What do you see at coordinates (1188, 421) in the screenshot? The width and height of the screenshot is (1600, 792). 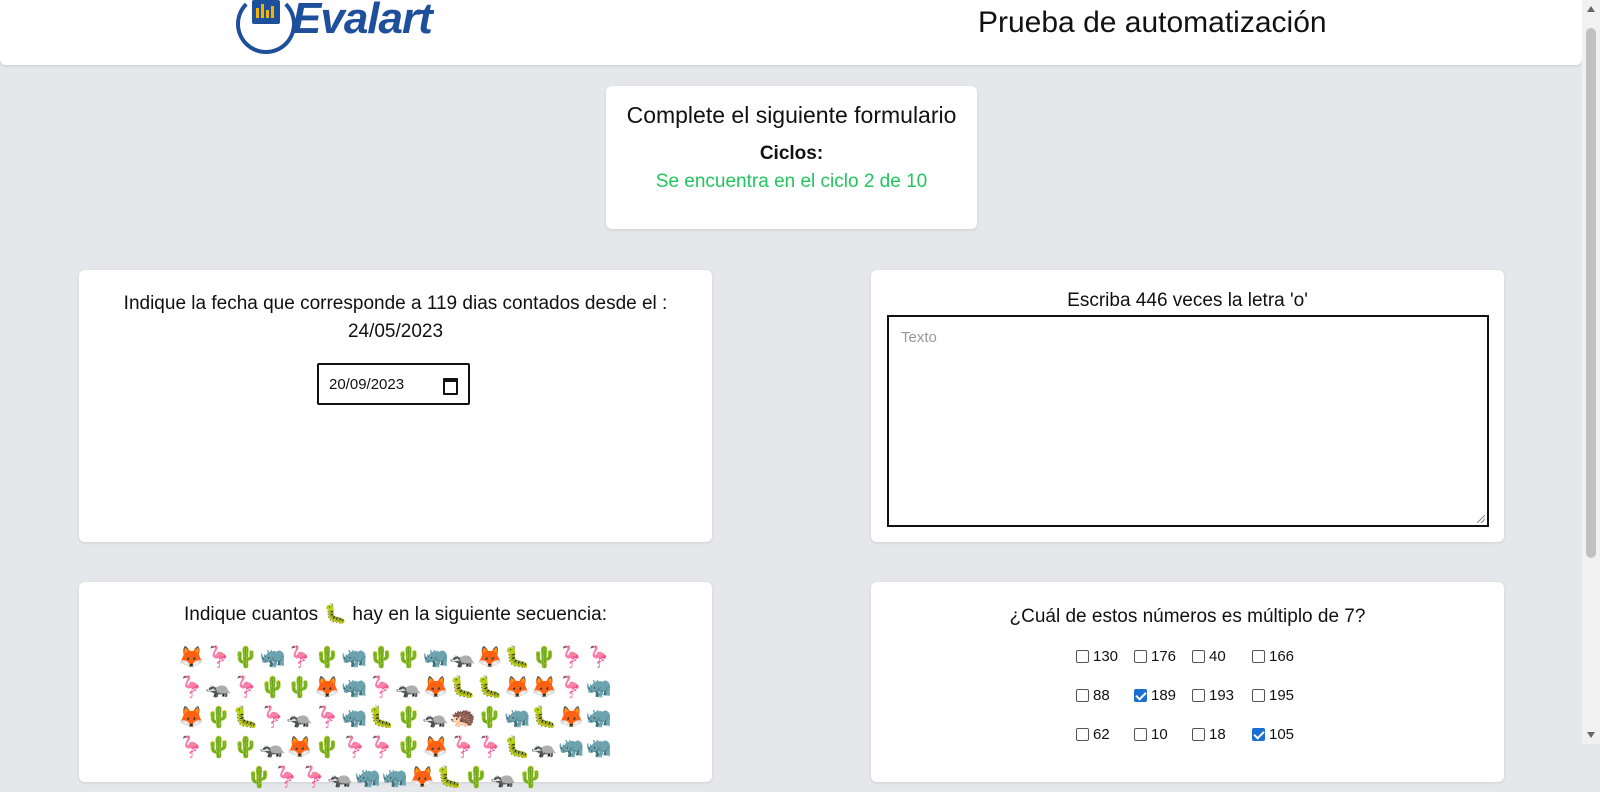 I see `text-answer-textarea: Texto` at bounding box center [1188, 421].